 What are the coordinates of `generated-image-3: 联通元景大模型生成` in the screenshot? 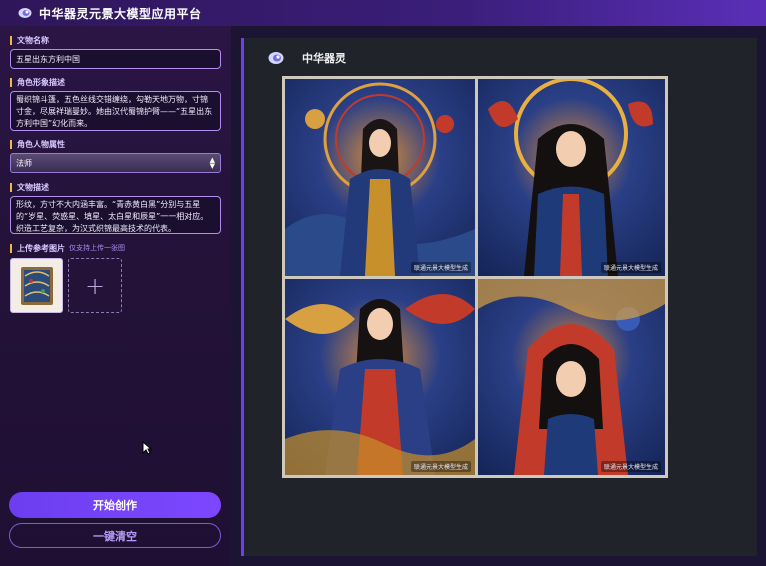 It's located at (380, 377).